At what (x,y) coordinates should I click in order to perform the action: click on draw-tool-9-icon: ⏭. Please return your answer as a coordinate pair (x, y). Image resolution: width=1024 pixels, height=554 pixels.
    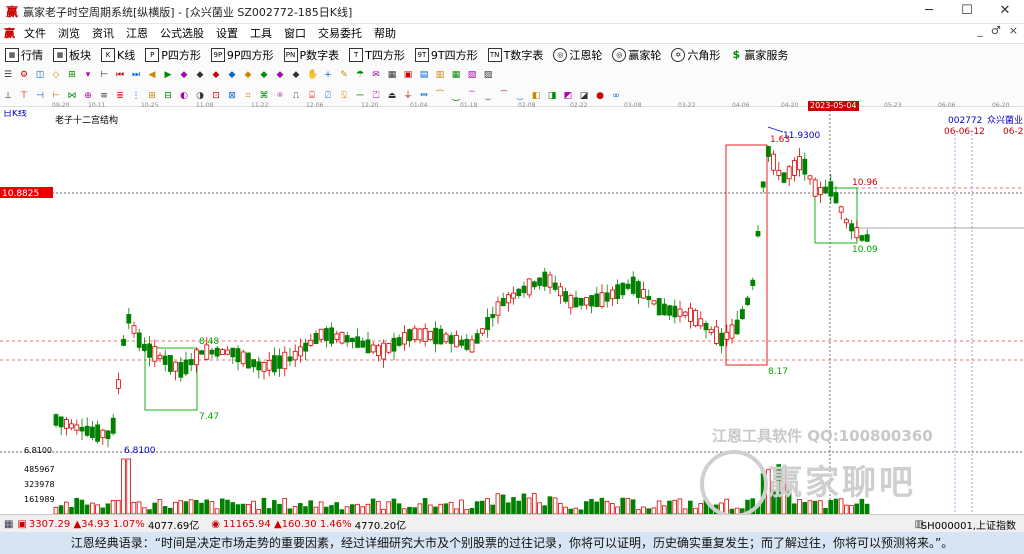
    Looking at the image, I should click on (136, 75).